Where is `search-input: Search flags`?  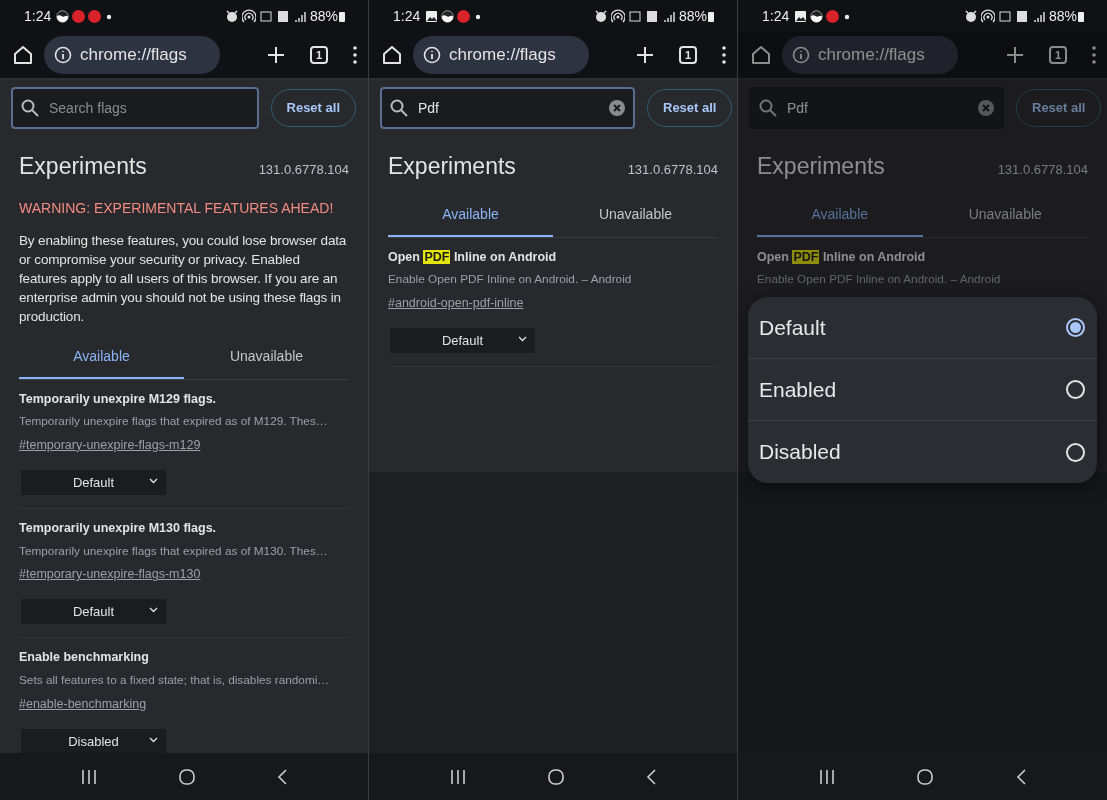 search-input: Search flags is located at coordinates (148, 107).